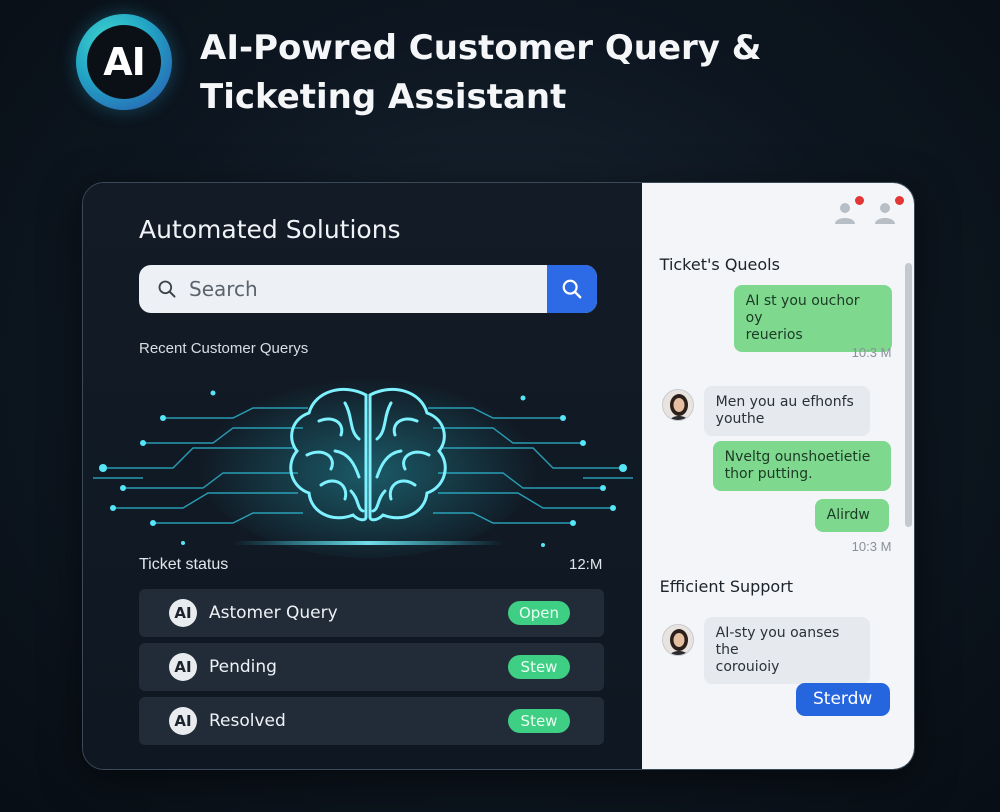  I want to click on top-icons, so click(868, 210).